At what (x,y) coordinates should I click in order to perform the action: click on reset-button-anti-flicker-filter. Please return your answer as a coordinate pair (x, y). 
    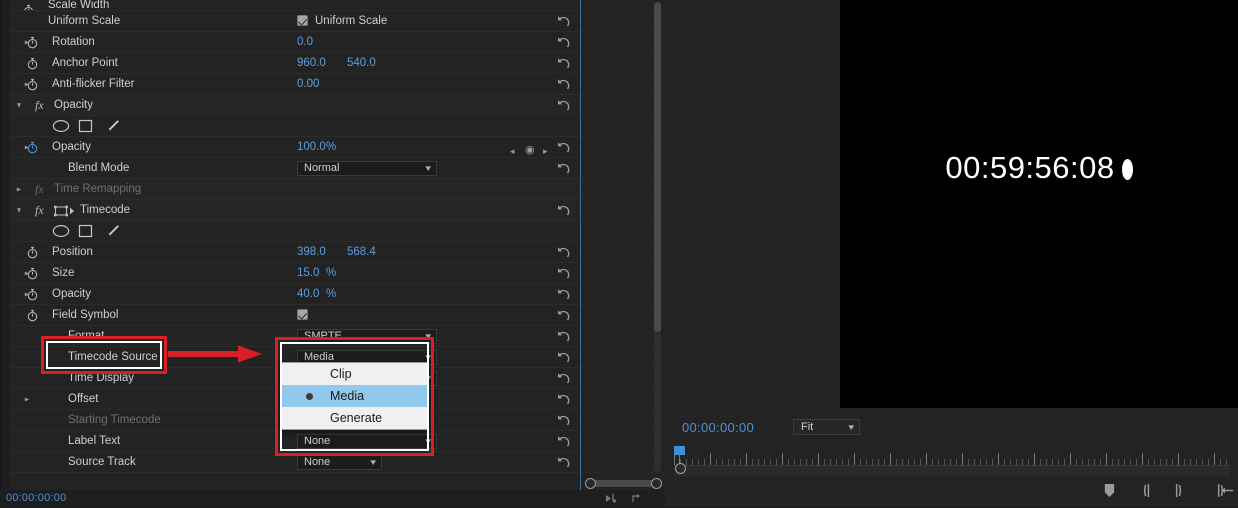
    Looking at the image, I should click on (563, 84).